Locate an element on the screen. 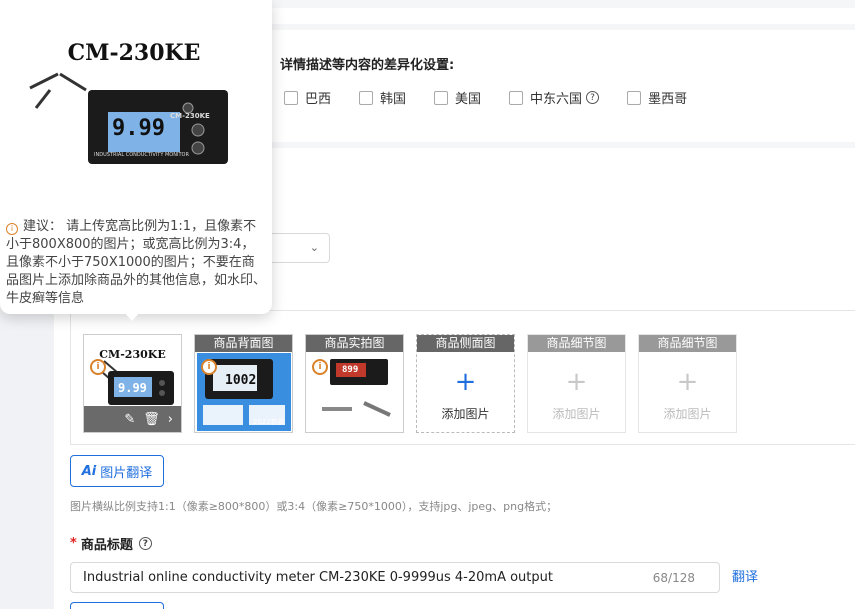 The width and height of the screenshot is (855, 609). region-option-mexico: 墨西哥 is located at coordinates (657, 97).